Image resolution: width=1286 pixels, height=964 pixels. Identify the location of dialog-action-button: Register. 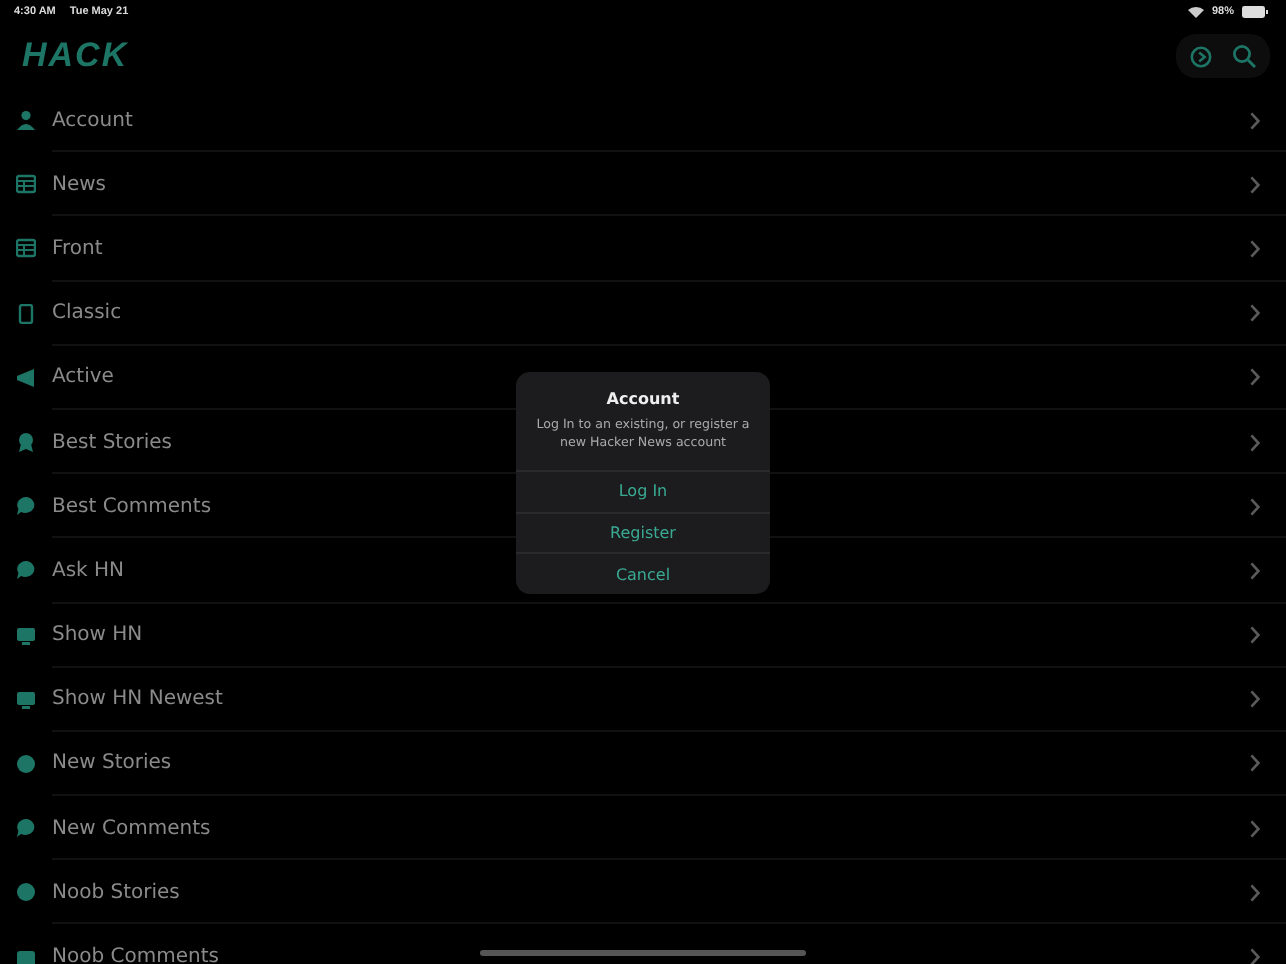
(643, 532).